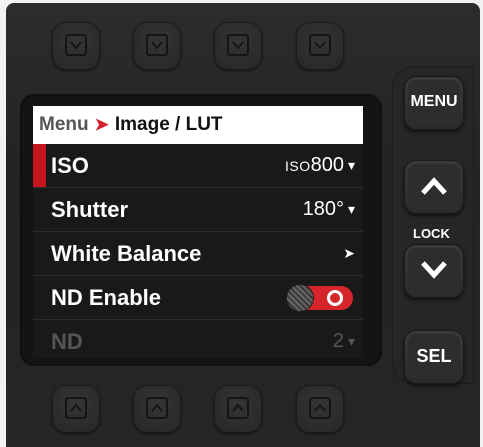 The height and width of the screenshot is (447, 483). Describe the element at coordinates (198, 339) in the screenshot. I see `menu-row-nd: ND 2 ▾` at that location.